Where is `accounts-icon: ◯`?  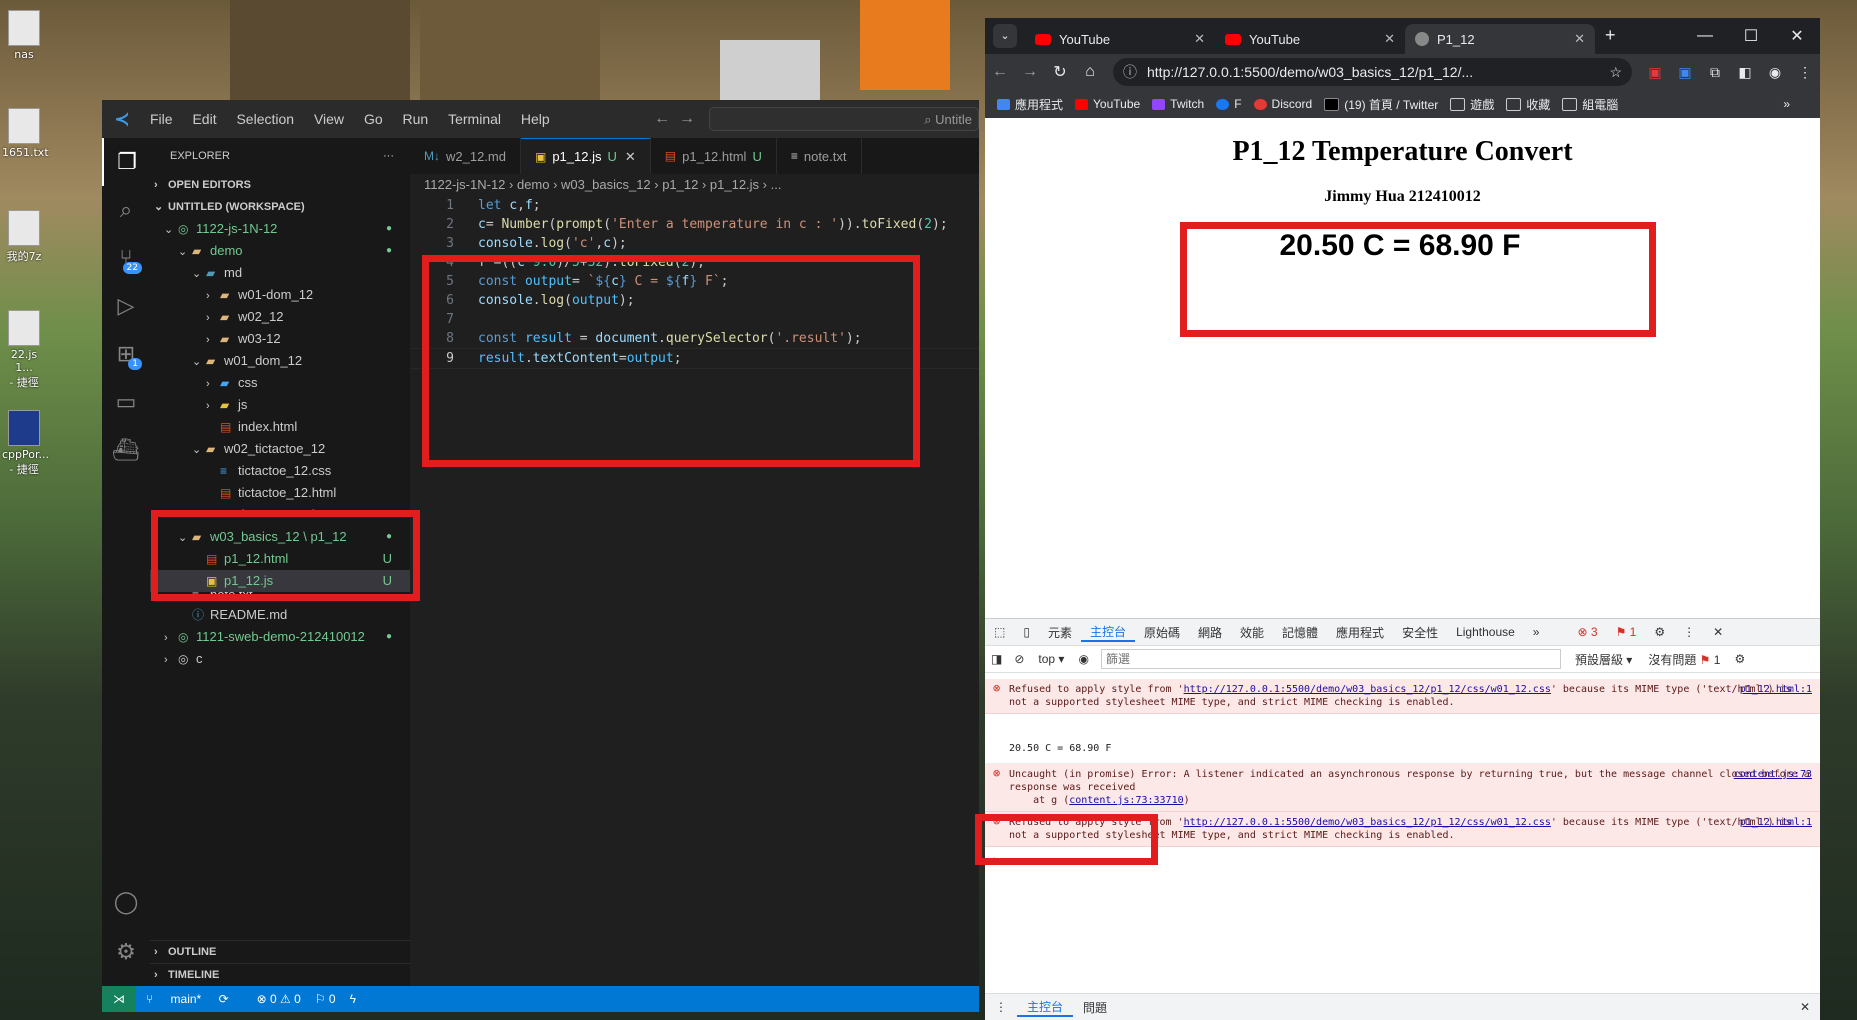 accounts-icon: ◯ is located at coordinates (126, 902).